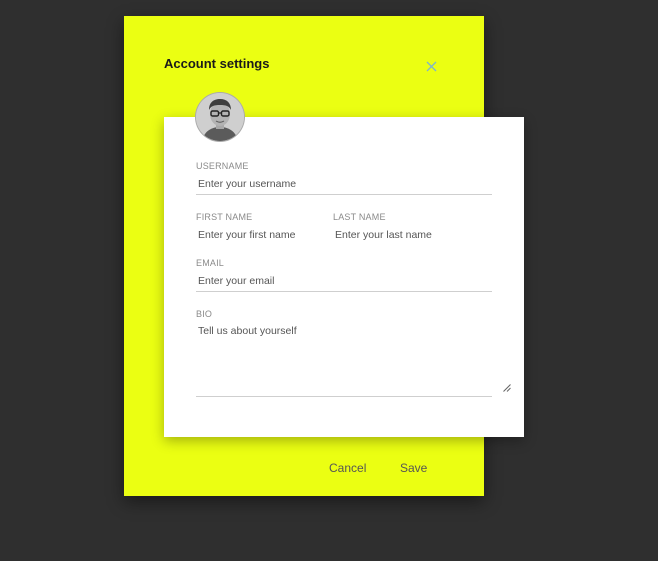 The width and height of the screenshot is (658, 561). I want to click on bio-label: BIO, so click(204, 314).